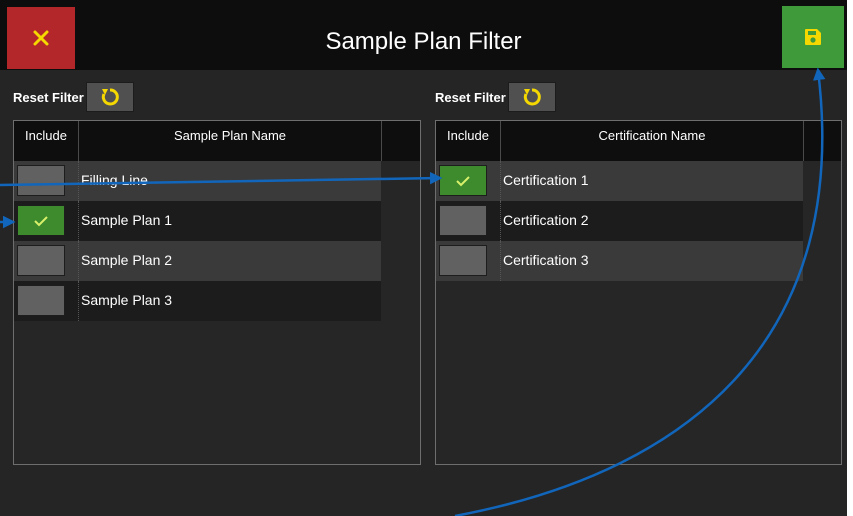 This screenshot has height=516, width=853. I want to click on annotation-arrow-left, so click(221, 179).